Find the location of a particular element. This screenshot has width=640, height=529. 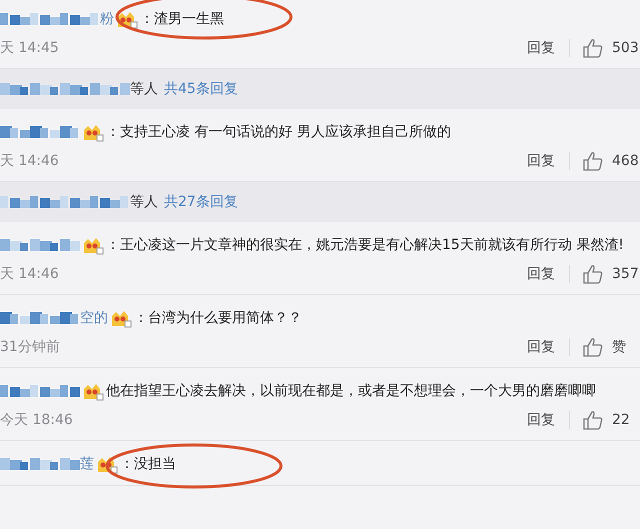

comment-text: 他在指望王心凌去解决，以前现在都是，或者是不想理会，一个大男的磨磨唧唧 is located at coordinates (351, 391).